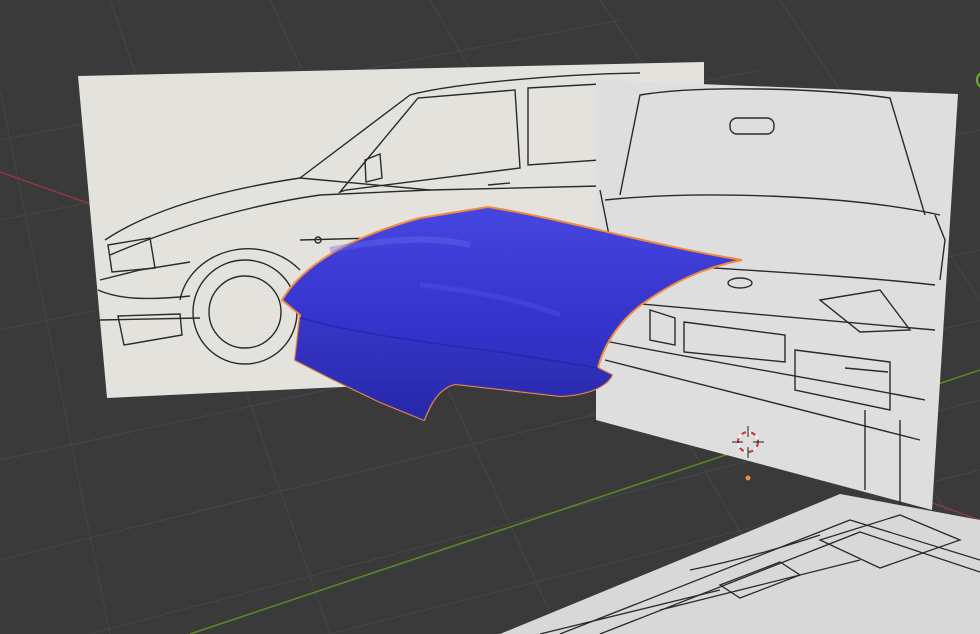 Image resolution: width=980 pixels, height=634 pixels. What do you see at coordinates (748, 478) in the screenshot?
I see `object-origin-dot` at bounding box center [748, 478].